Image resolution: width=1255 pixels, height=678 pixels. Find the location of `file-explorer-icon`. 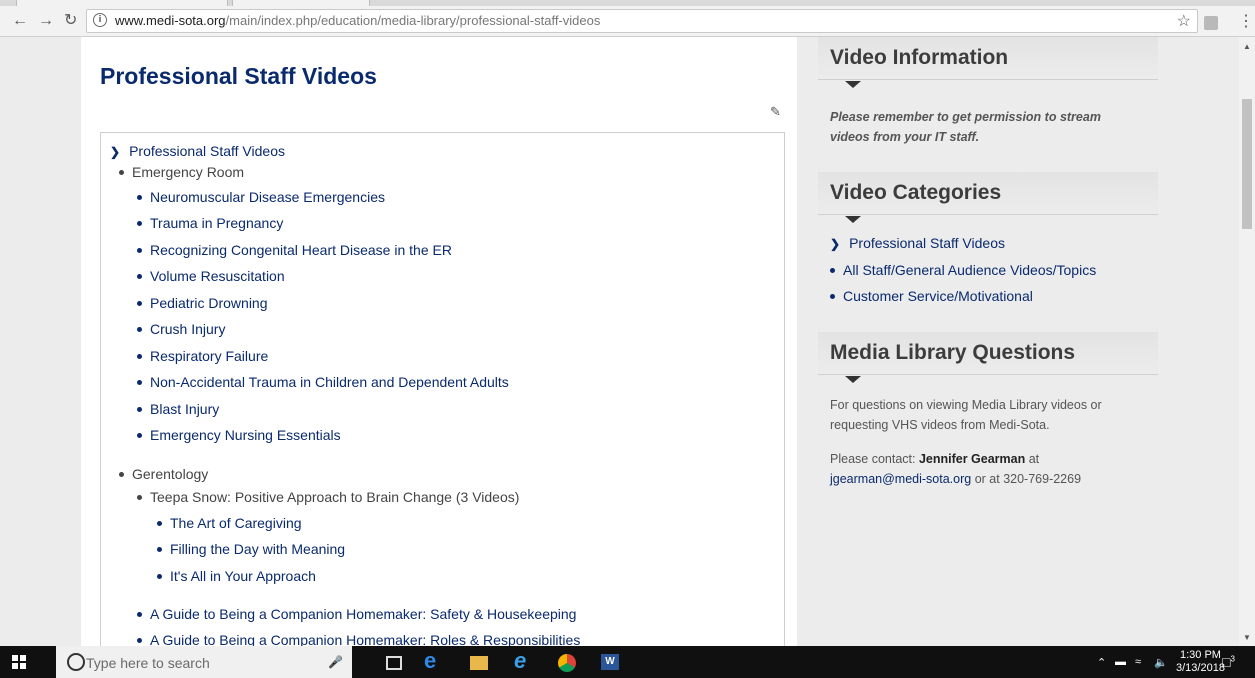

file-explorer-icon is located at coordinates (479, 663).